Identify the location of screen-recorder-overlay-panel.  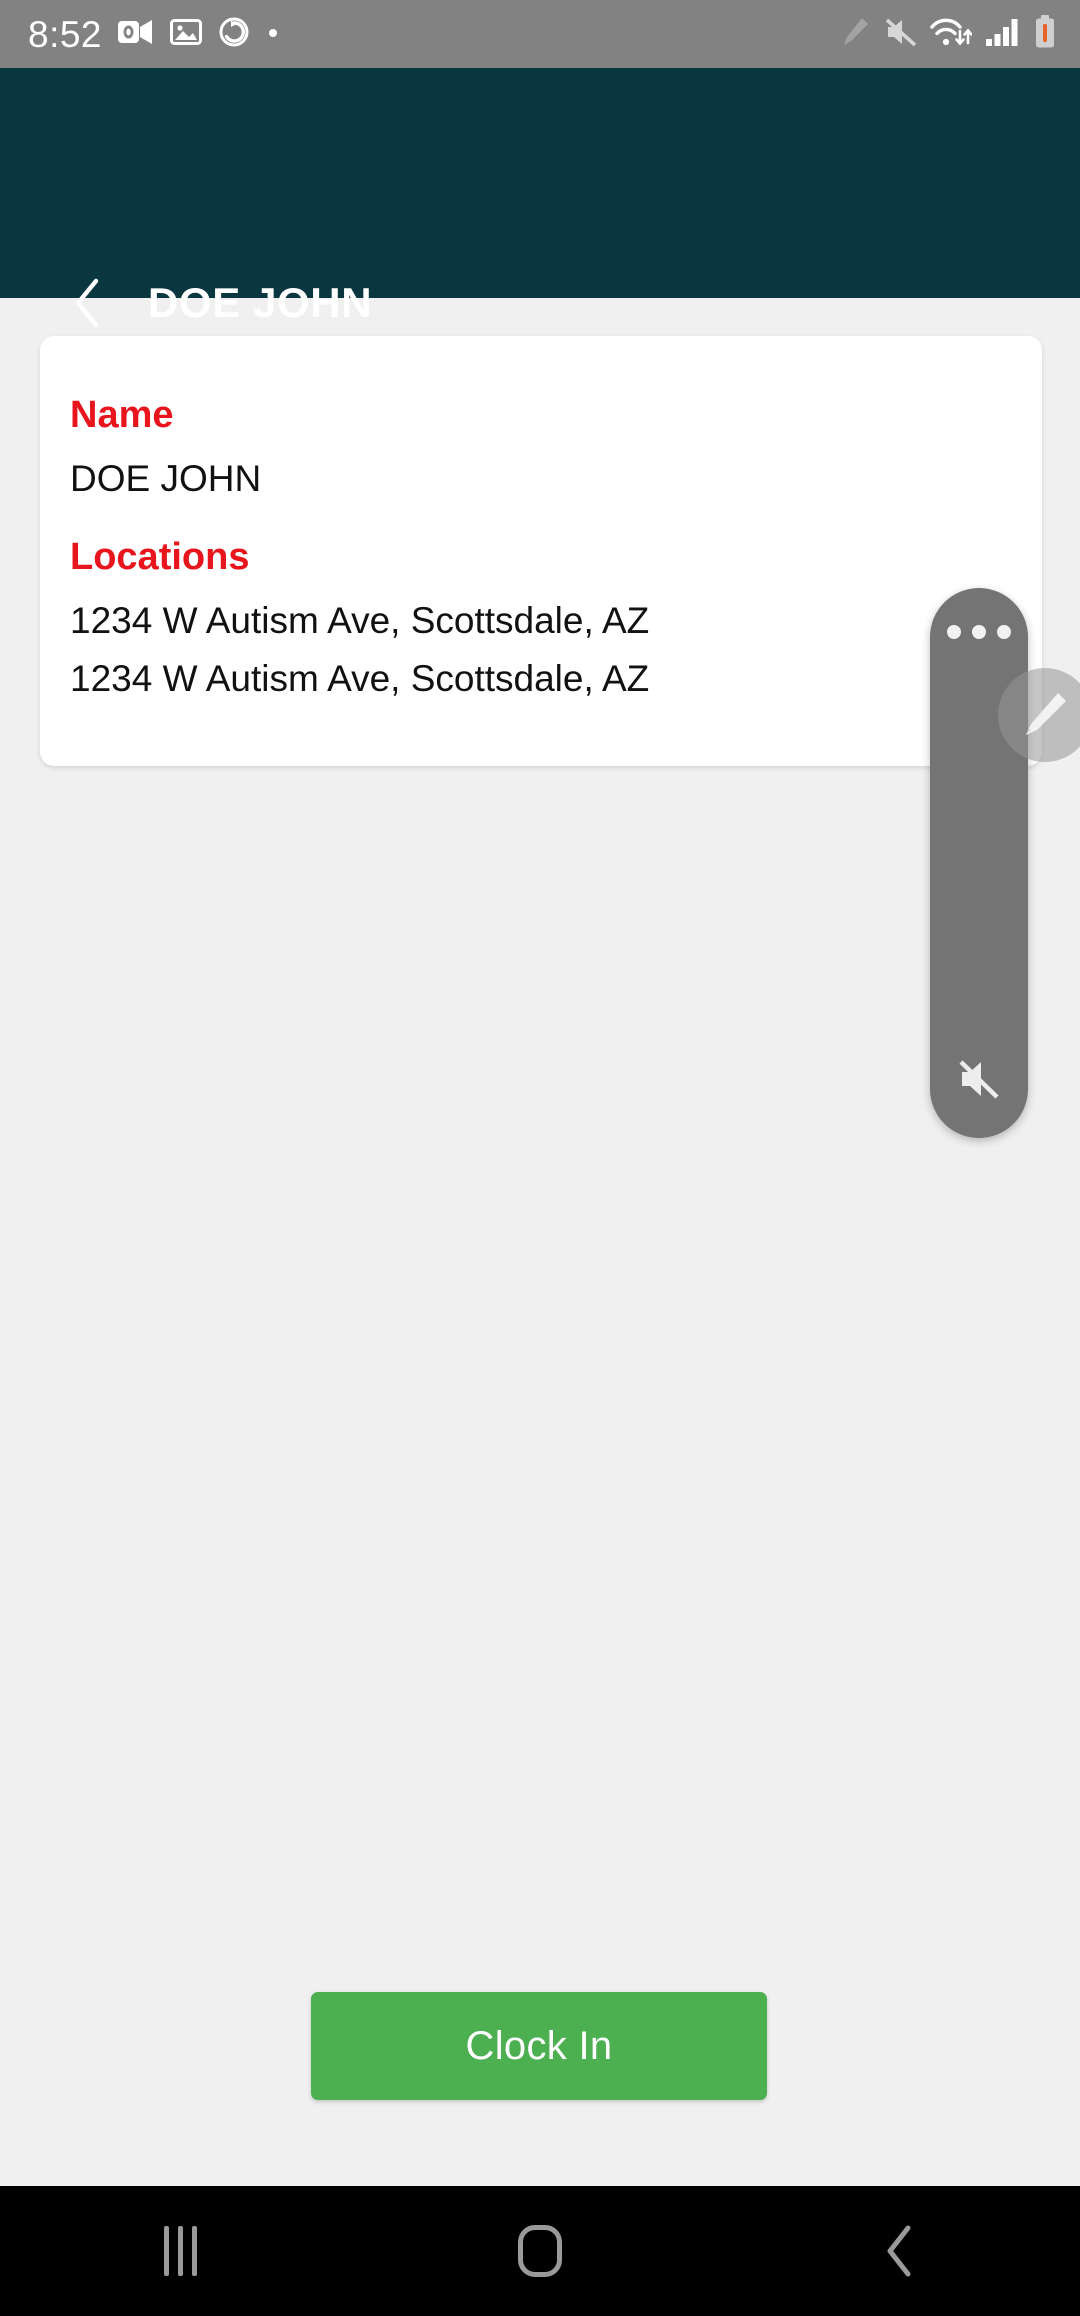
(979, 863).